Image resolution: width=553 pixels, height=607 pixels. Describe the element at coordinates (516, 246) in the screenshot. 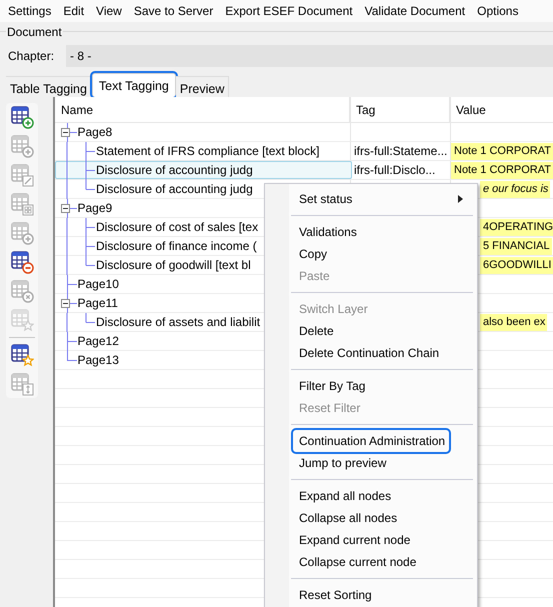

I see `table-cell: 5 FINANCIAL` at that location.